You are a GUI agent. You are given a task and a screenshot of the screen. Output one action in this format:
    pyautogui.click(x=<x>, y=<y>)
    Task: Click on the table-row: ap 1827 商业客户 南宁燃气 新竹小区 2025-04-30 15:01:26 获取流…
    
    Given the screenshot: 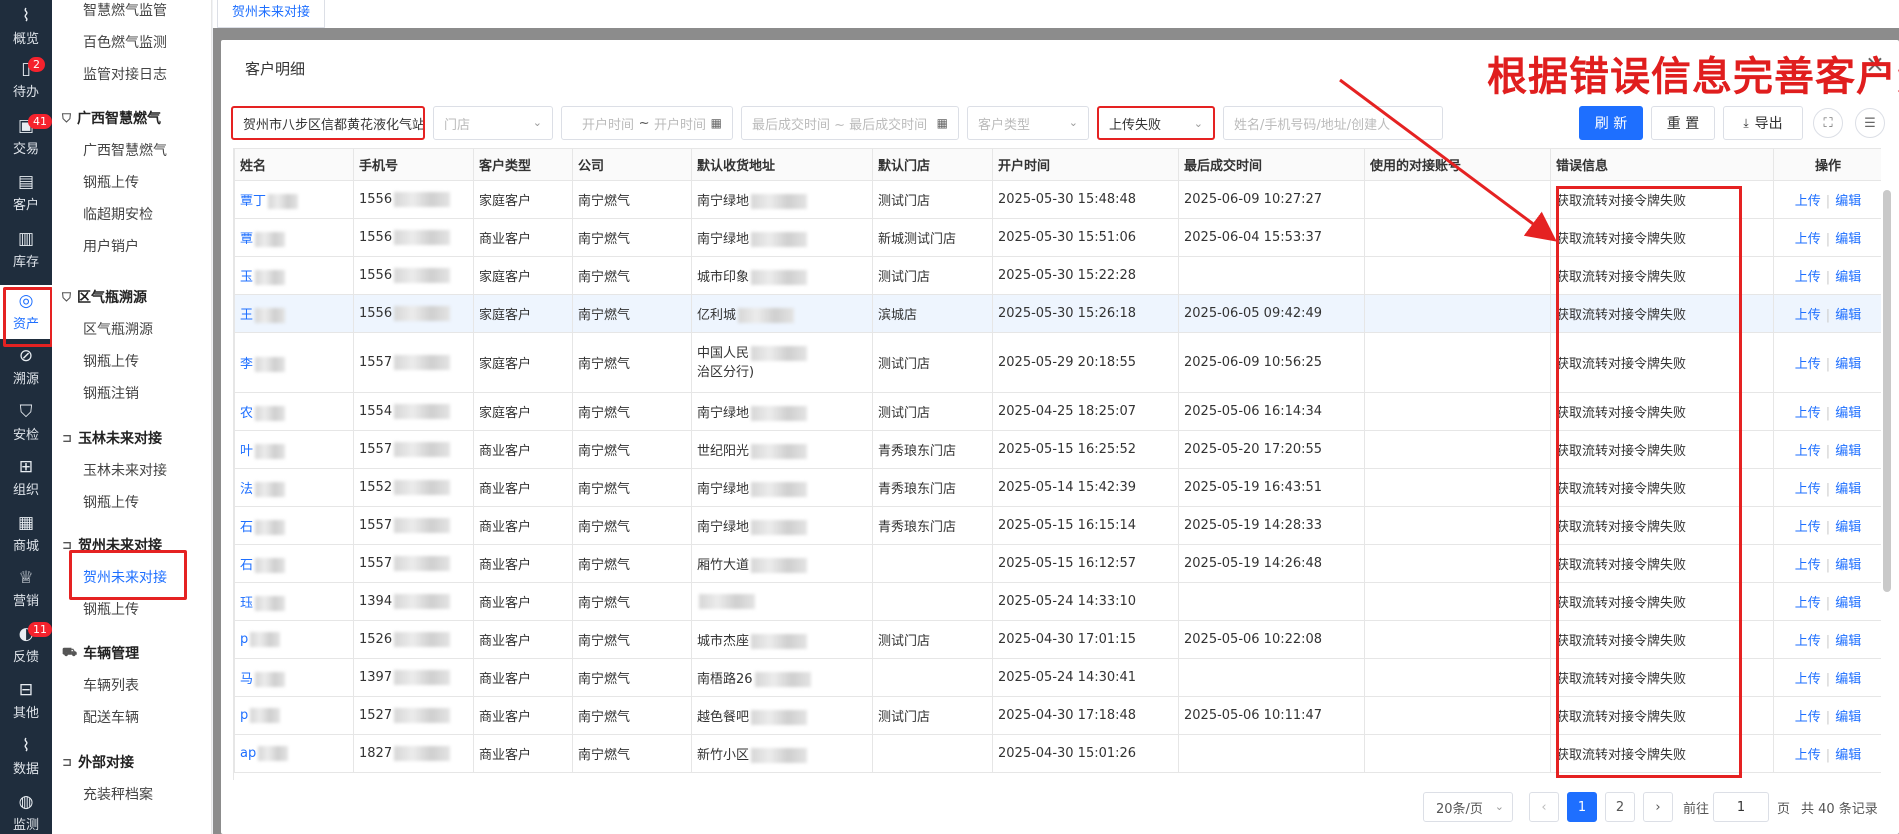 What is the action you would take?
    pyautogui.click(x=1057, y=753)
    